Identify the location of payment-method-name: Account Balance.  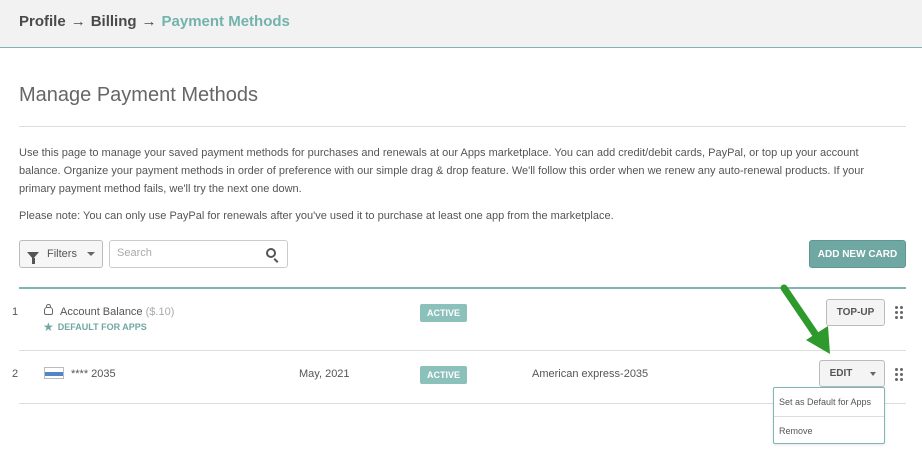
(101, 312).